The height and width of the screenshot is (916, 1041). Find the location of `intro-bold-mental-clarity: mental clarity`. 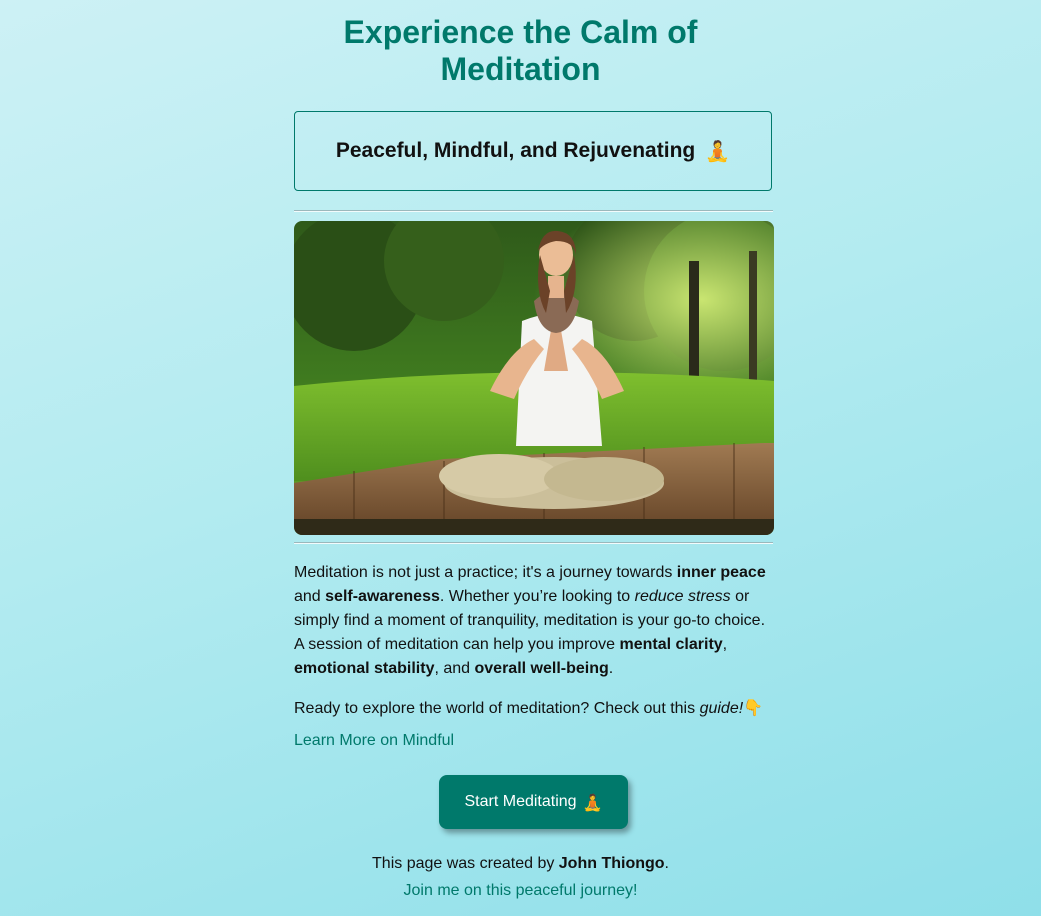

intro-bold-mental-clarity: mental clarity is located at coordinates (671, 644).